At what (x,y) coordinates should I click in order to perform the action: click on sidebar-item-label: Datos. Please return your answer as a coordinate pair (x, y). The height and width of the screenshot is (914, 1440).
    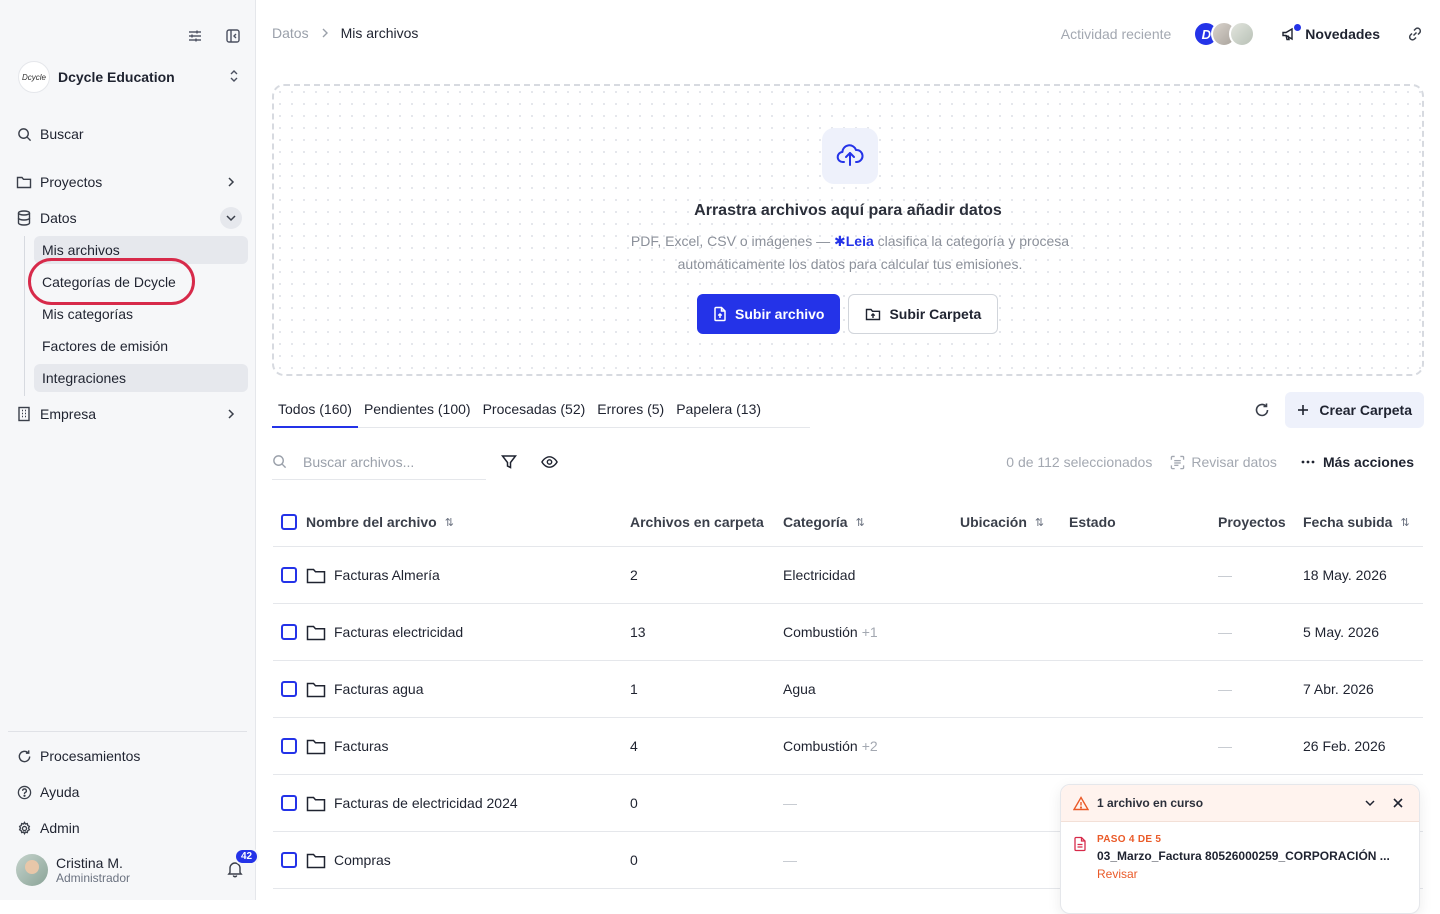
    Looking at the image, I should click on (58, 218).